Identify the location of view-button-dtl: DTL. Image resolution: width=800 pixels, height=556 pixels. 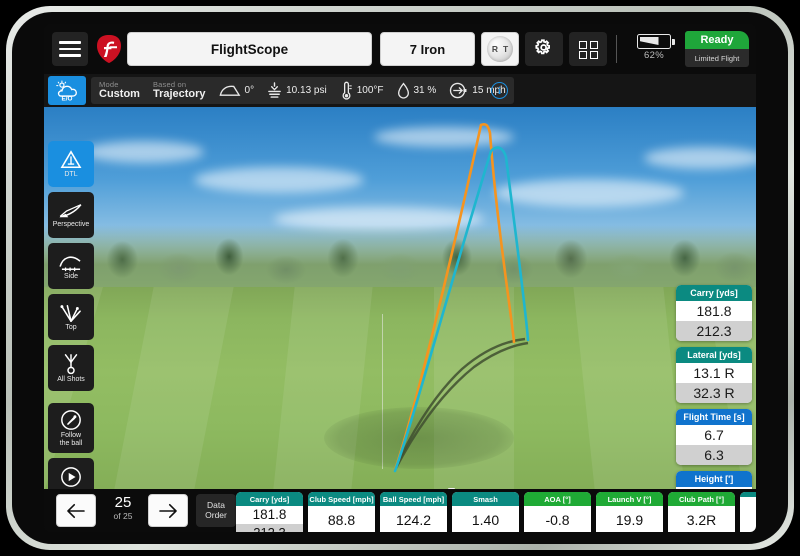
(71, 164).